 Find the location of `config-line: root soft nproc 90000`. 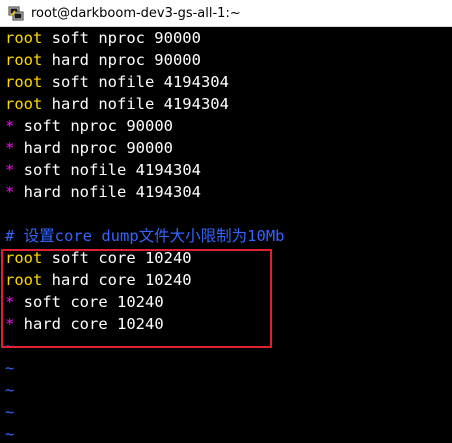

config-line: root soft nproc 90000 is located at coordinates (103, 38).